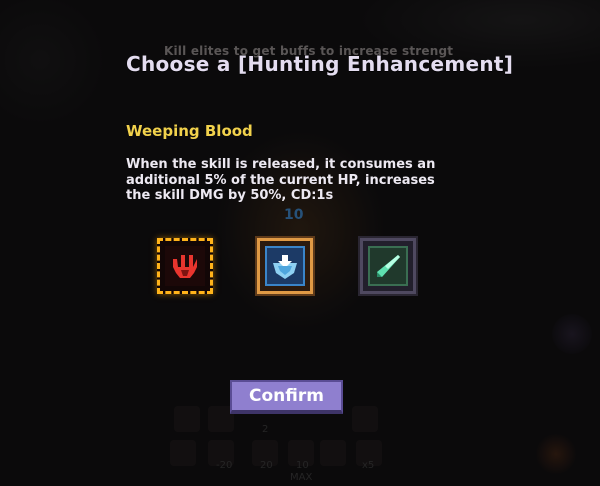 This screenshot has height=486, width=600. Describe the element at coordinates (320, 64) in the screenshot. I see `dialog-title: Choose a [Hunting Enhancement]` at that location.